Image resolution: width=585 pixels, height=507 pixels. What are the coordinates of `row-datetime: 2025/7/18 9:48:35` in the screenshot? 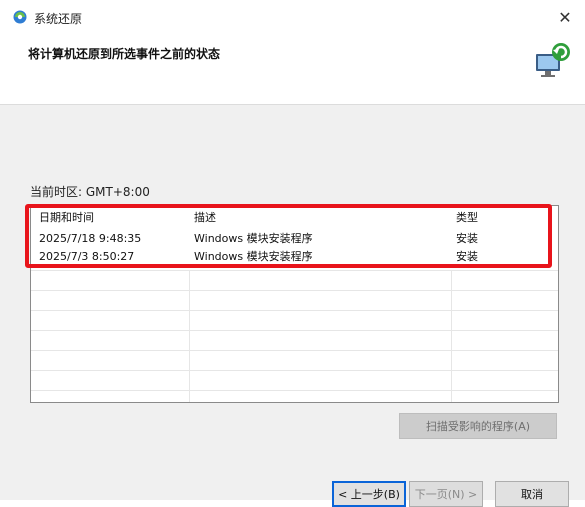 It's located at (90, 238).